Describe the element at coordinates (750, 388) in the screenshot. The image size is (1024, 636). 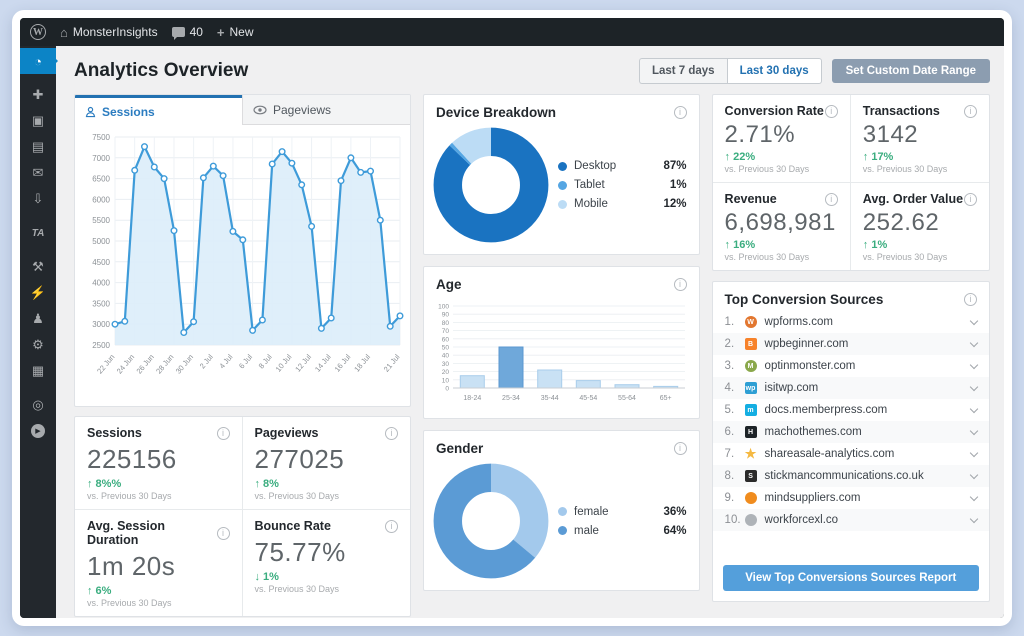
I see `site-favicon: wp` at that location.